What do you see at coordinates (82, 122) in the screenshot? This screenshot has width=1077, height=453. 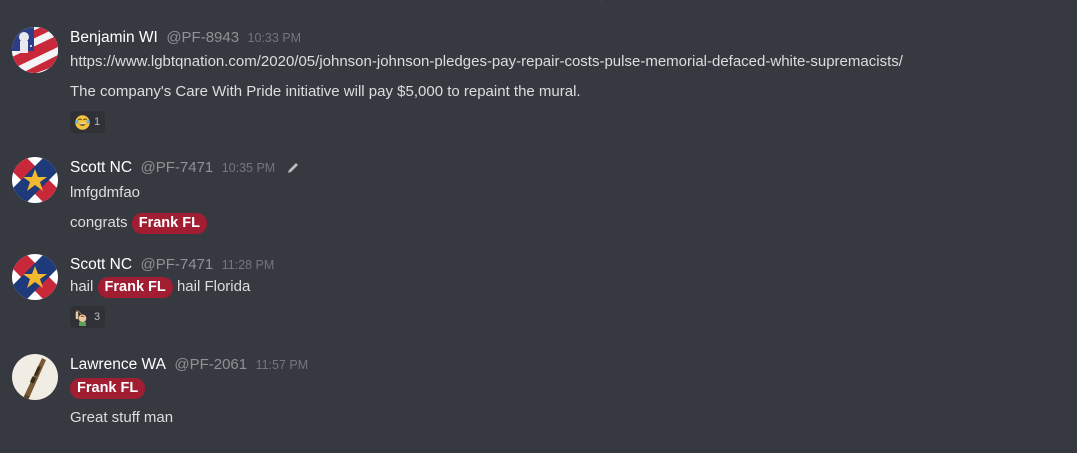 I see `joy-emoji-icon` at bounding box center [82, 122].